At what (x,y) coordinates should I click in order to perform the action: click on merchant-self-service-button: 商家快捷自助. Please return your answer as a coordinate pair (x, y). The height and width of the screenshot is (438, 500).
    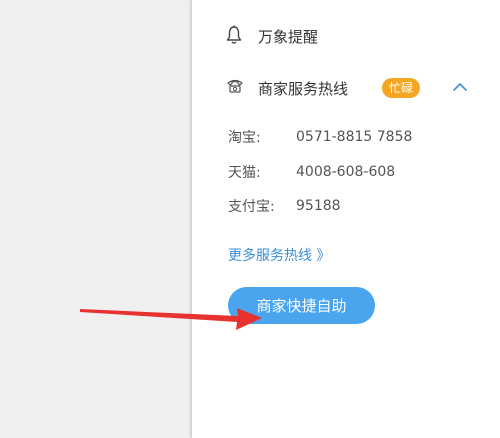
    Looking at the image, I should click on (301, 305).